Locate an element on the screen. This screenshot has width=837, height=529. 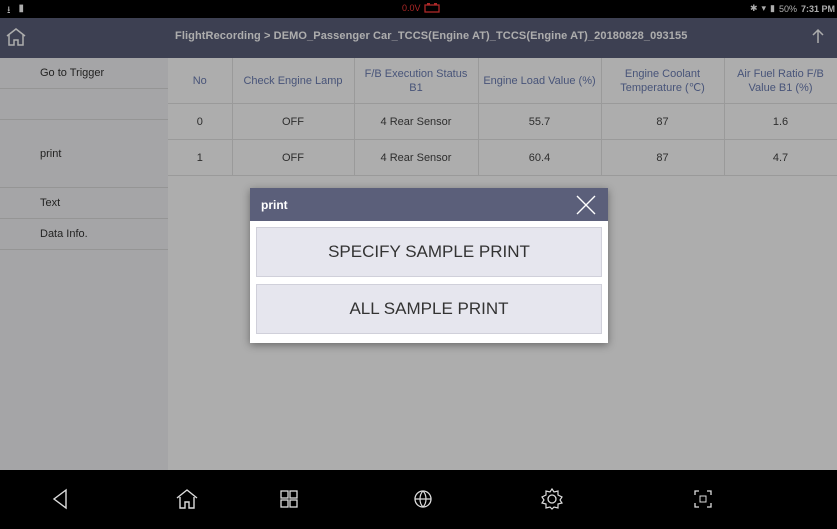
menu-grid-icon is located at coordinates (289, 499).